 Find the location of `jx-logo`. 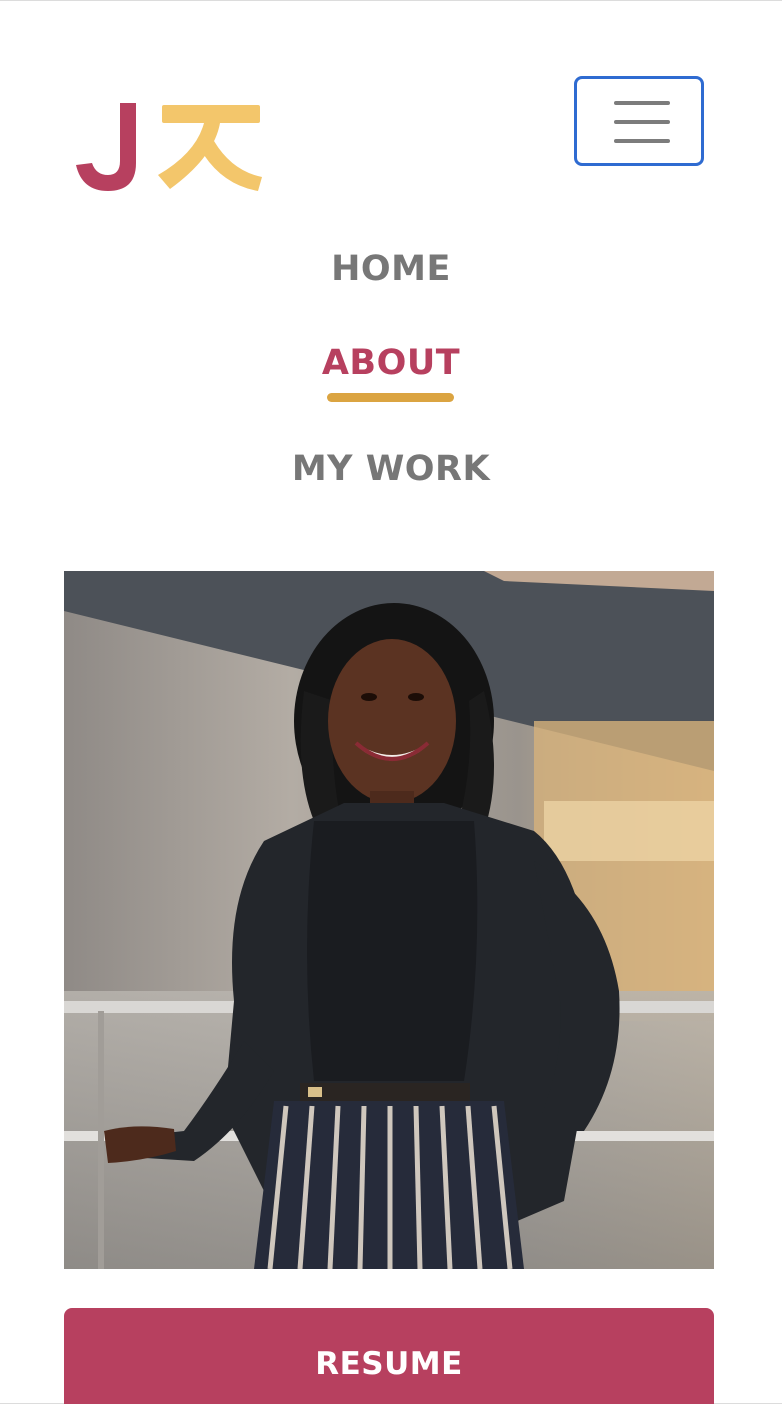

jx-logo is located at coordinates (169, 147).